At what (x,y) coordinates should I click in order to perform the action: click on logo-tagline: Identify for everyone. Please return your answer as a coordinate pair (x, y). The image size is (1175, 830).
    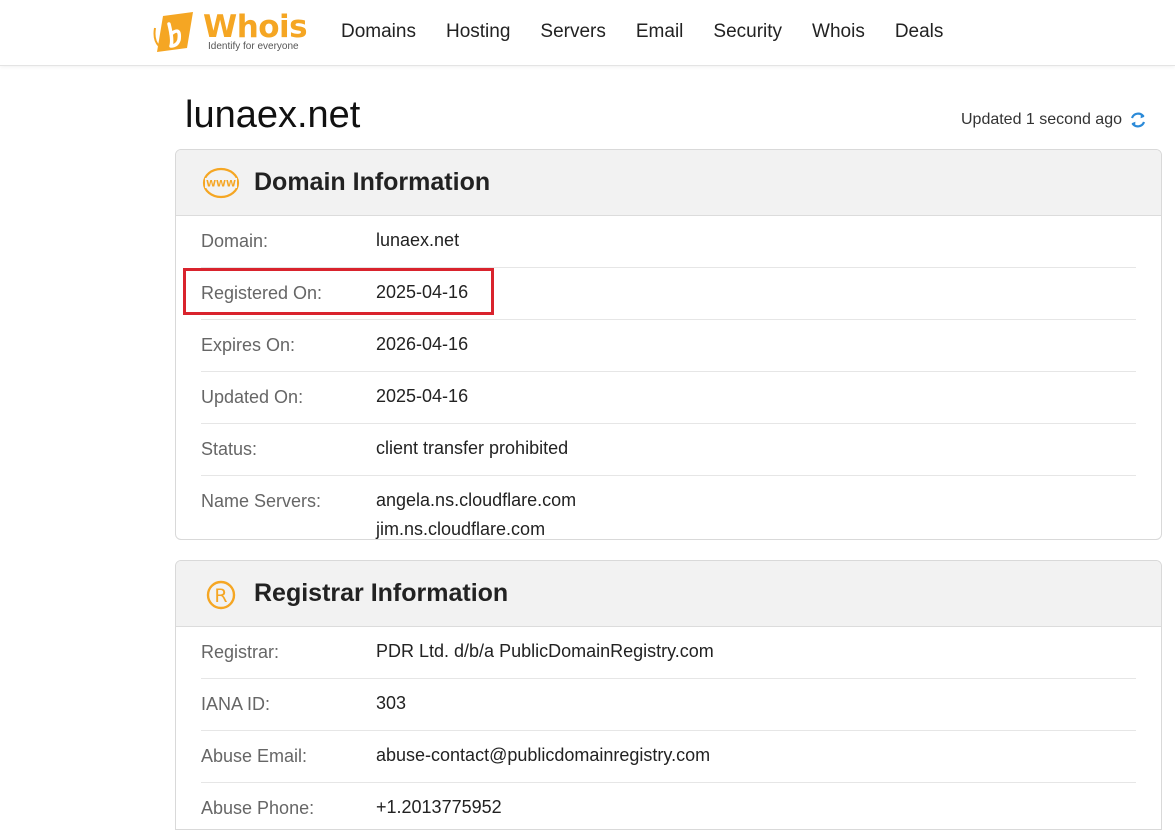
    Looking at the image, I should click on (253, 46).